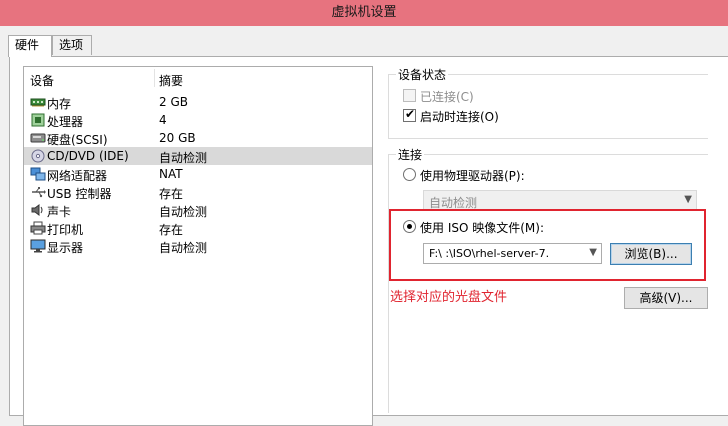 Image resolution: width=728 pixels, height=426 pixels. I want to click on usb-icon, so click(39, 192).